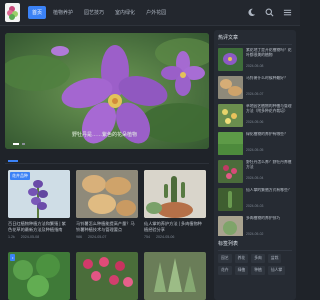 The width and height of the screenshot is (320, 300). Describe the element at coordinates (274, 258) in the screenshot. I see `tag-chip: 盆栽` at that location.